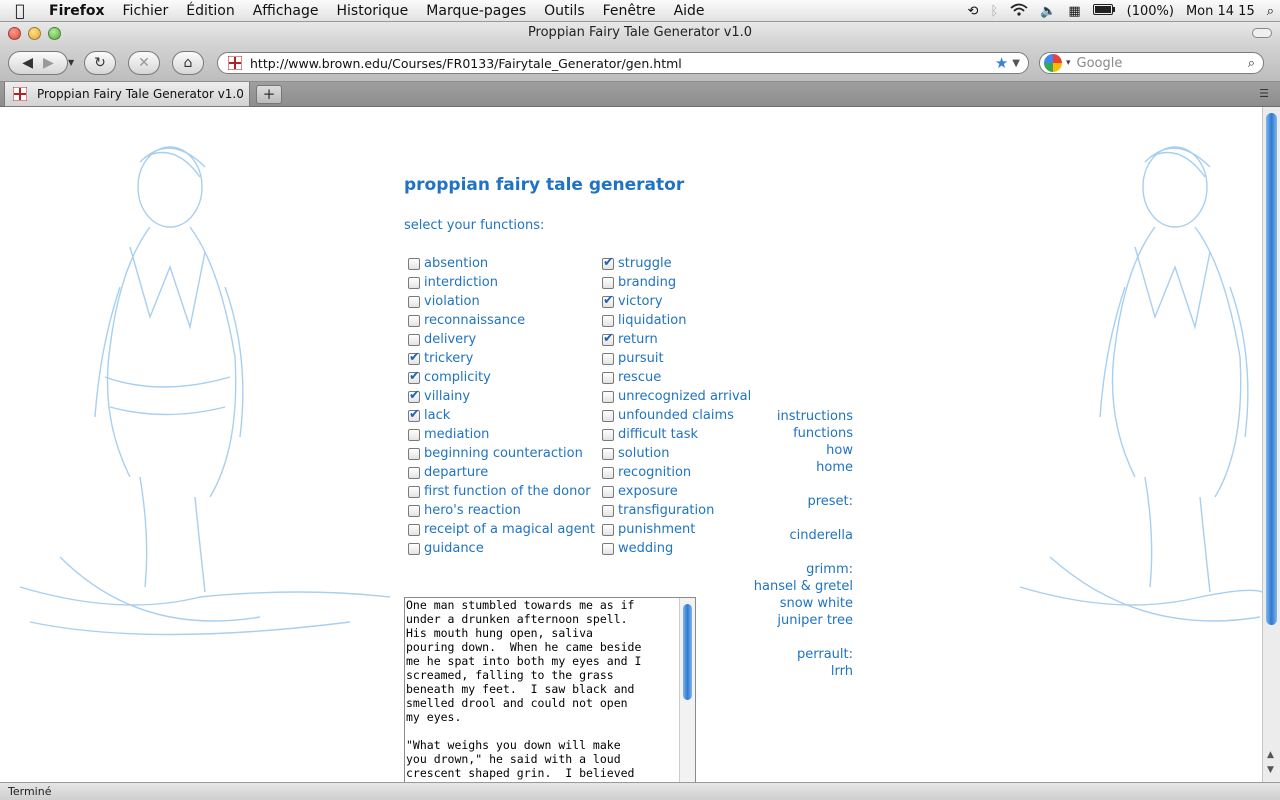 Image resolution: width=1280 pixels, height=800 pixels. I want to click on function-option: struggle, so click(676, 263).